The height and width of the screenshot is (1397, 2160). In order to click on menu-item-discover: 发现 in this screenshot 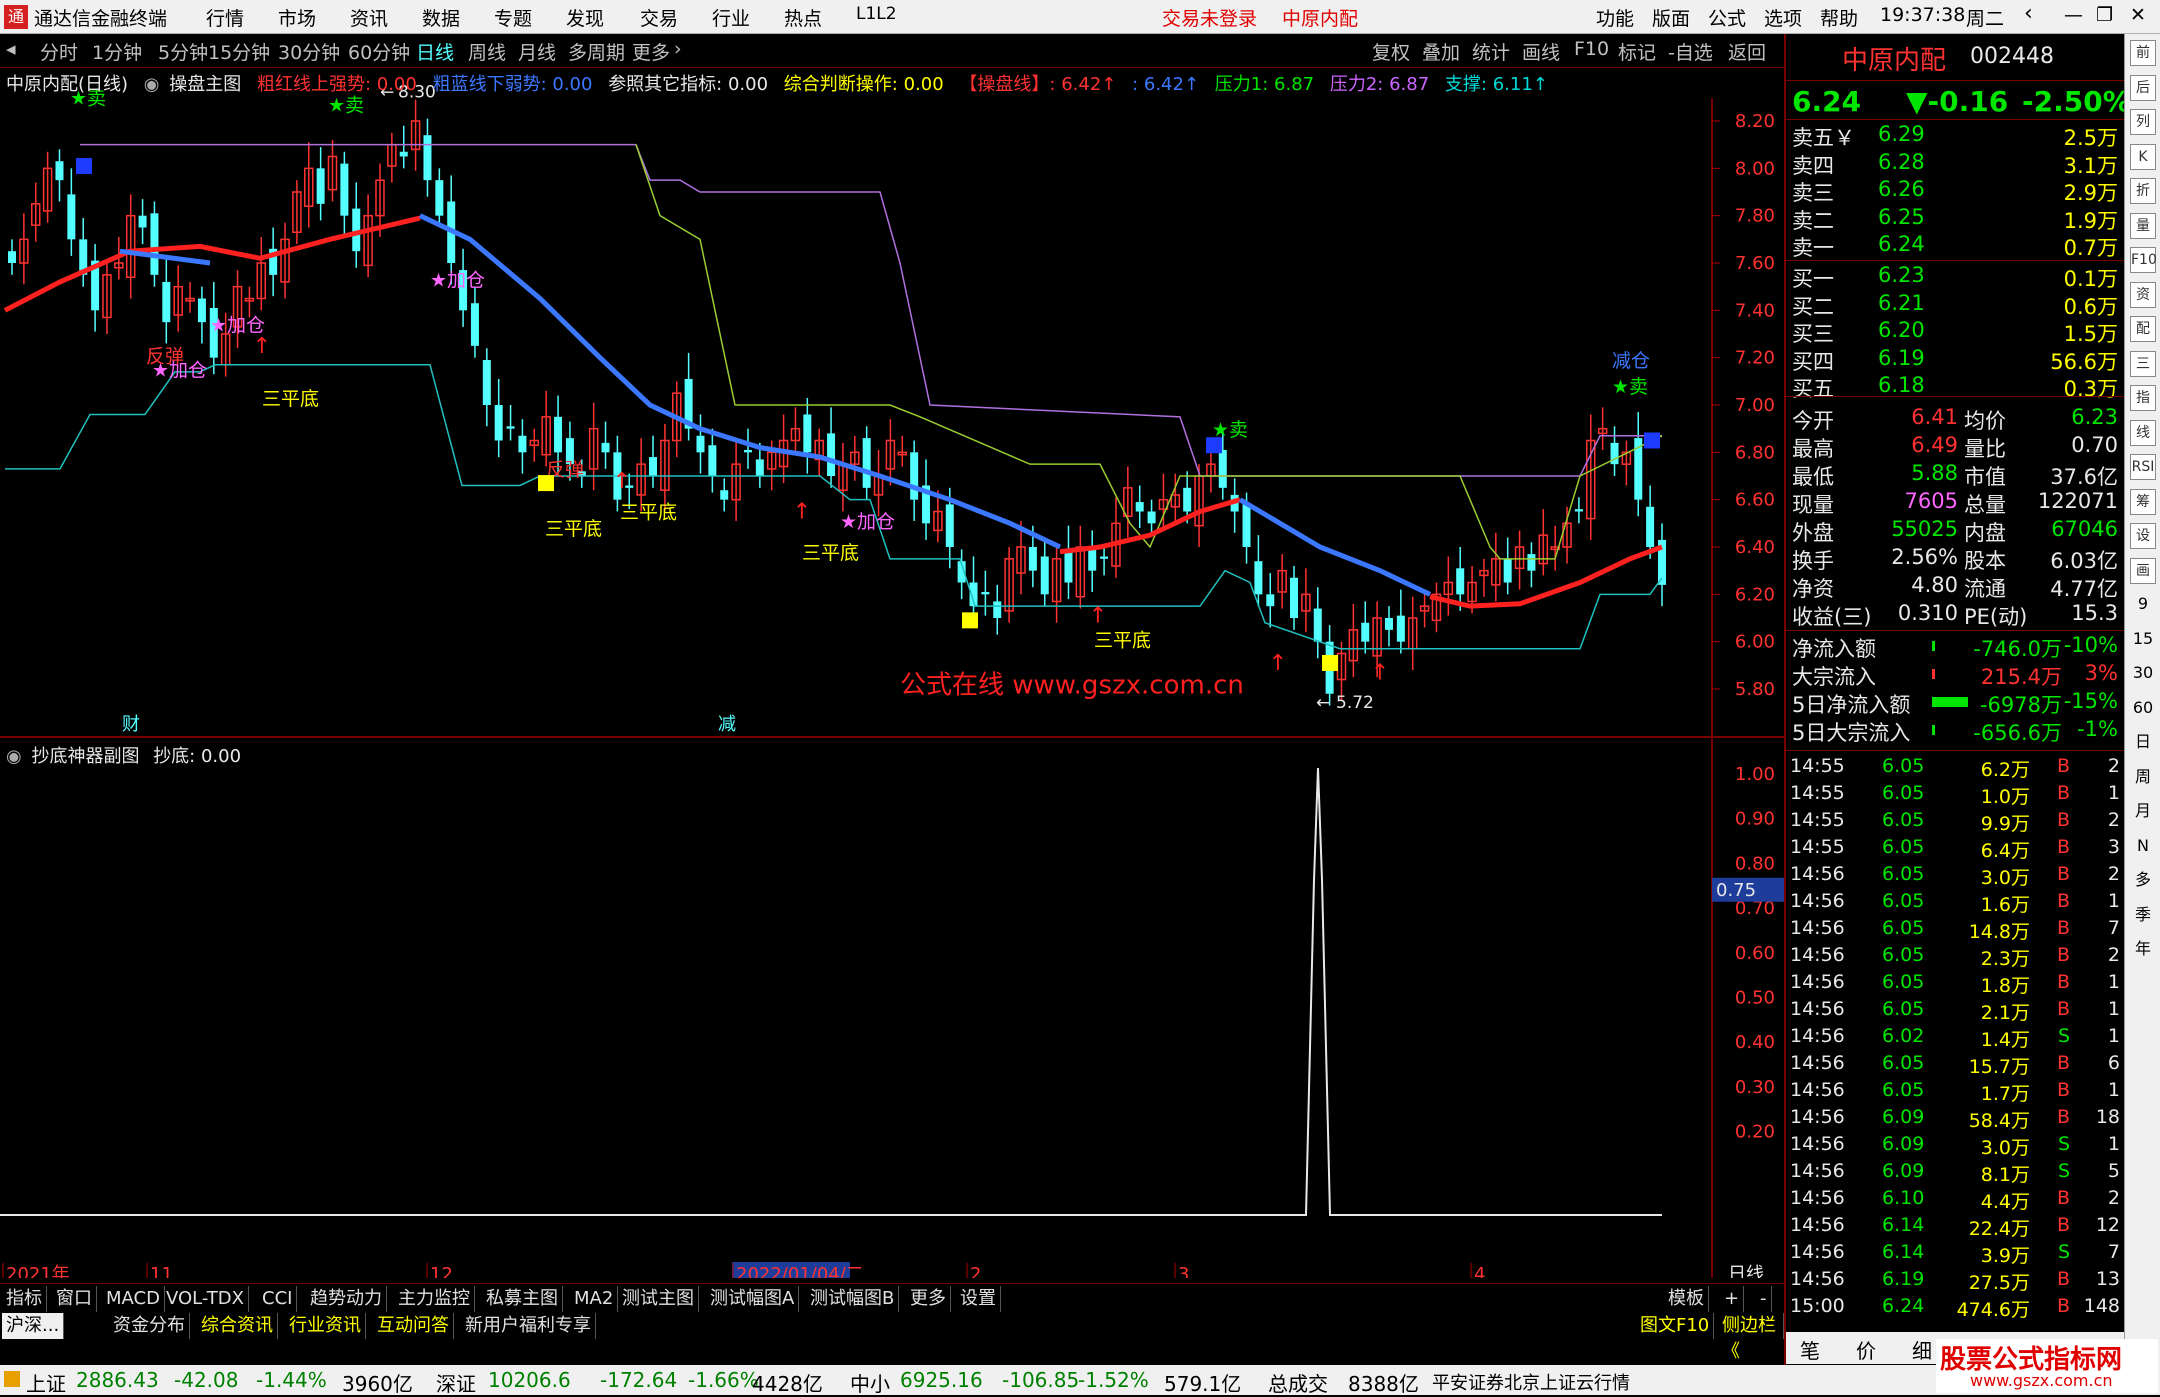, I will do `click(585, 17)`.